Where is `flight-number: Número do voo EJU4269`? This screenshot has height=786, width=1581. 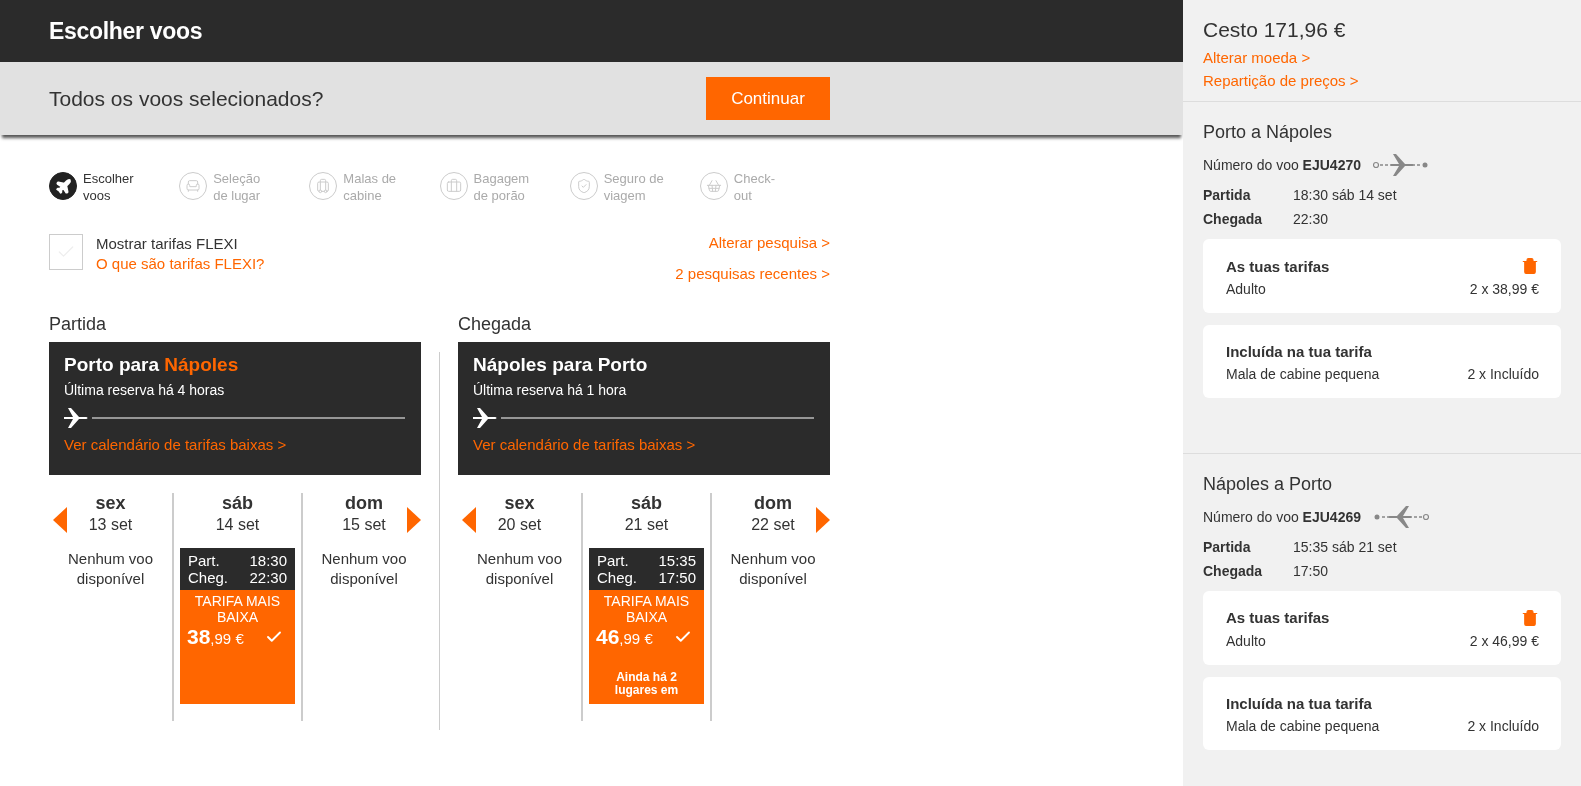
flight-number: Número do voo EJU4269 is located at coordinates (1282, 516).